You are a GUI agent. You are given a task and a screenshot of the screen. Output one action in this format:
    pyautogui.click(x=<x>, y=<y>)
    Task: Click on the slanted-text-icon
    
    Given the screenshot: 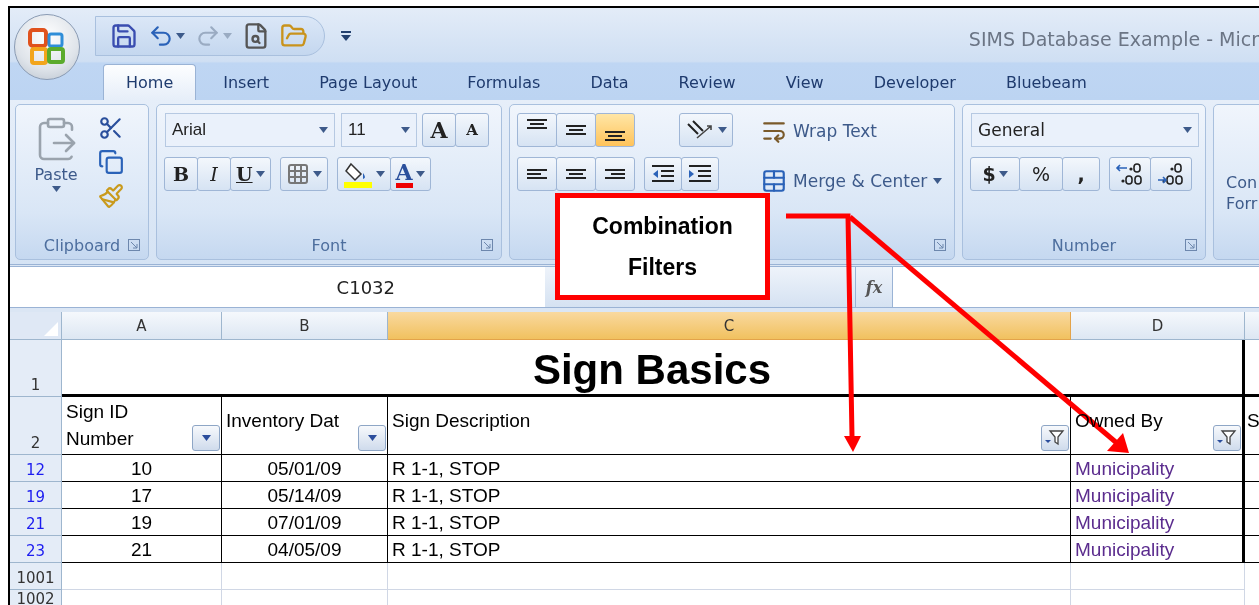 What is the action you would take?
    pyautogui.click(x=700, y=130)
    